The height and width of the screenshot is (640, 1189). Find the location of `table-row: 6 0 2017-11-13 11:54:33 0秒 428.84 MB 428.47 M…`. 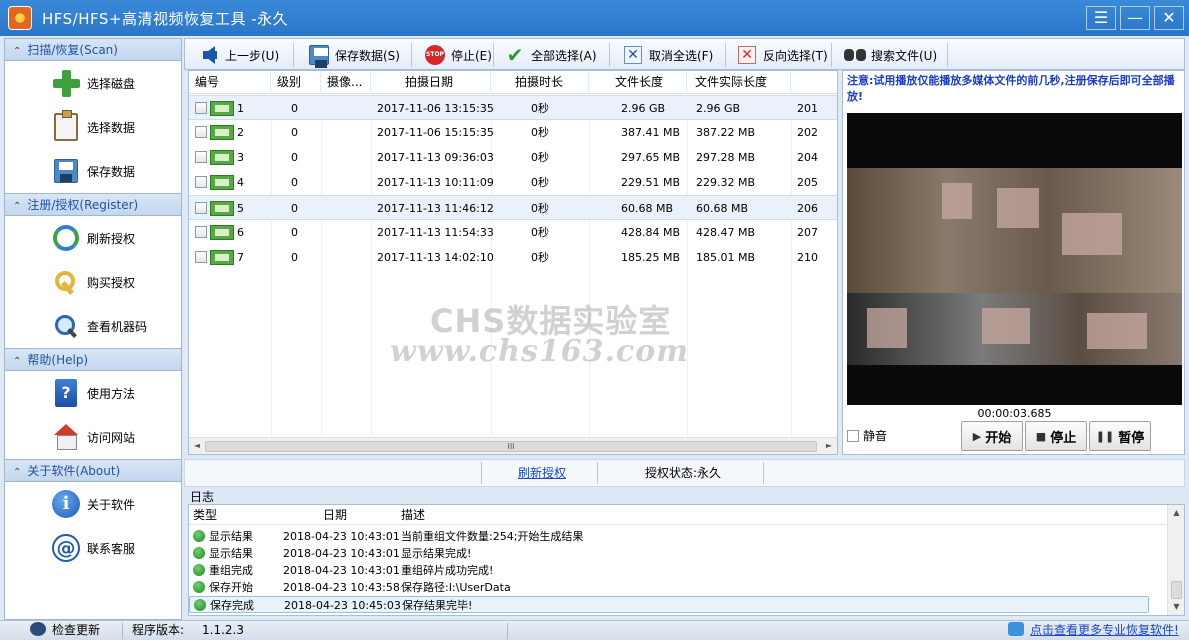

table-row: 6 0 2017-11-13 11:54:33 0秒 428.84 MB 428.47 M… is located at coordinates (513, 232).